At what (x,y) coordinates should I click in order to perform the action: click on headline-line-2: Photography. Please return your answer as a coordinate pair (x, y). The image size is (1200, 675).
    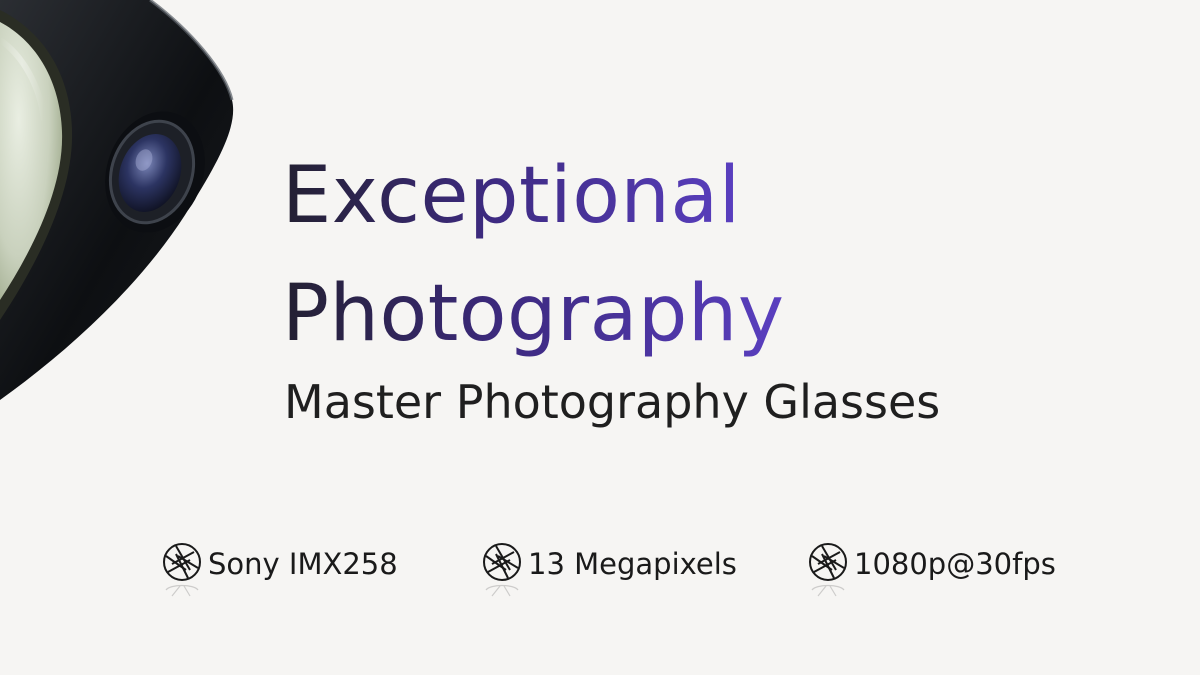
    Looking at the image, I should click on (533, 314).